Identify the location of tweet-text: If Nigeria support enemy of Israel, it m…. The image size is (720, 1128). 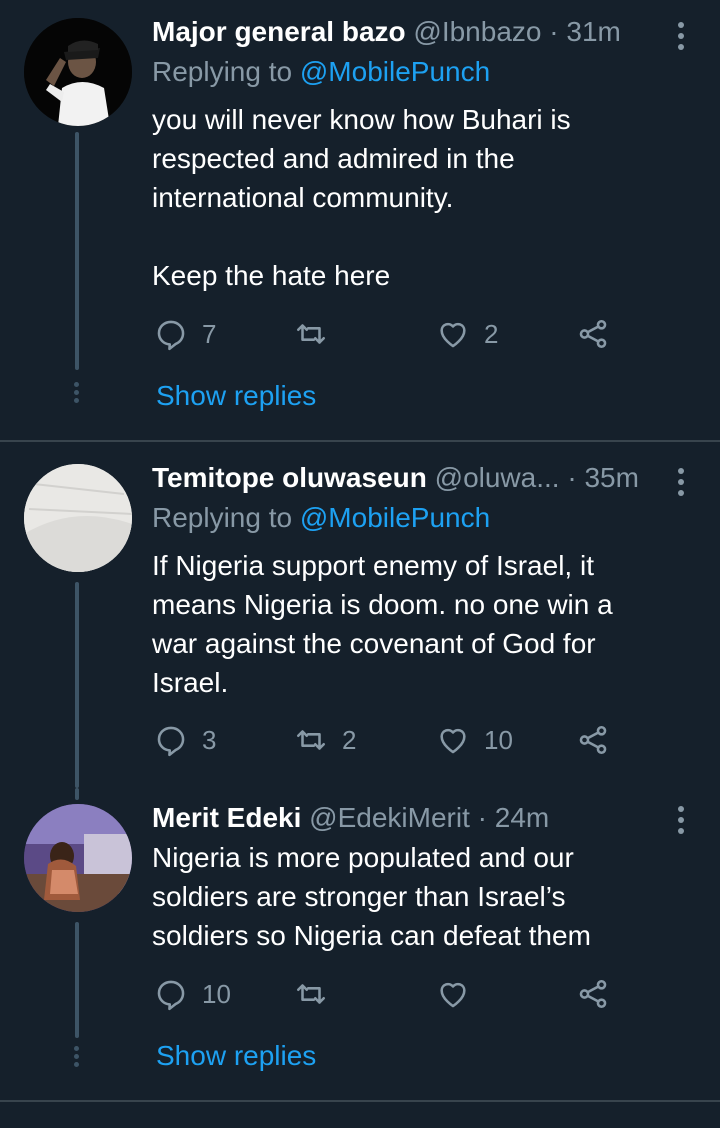
(382, 624).